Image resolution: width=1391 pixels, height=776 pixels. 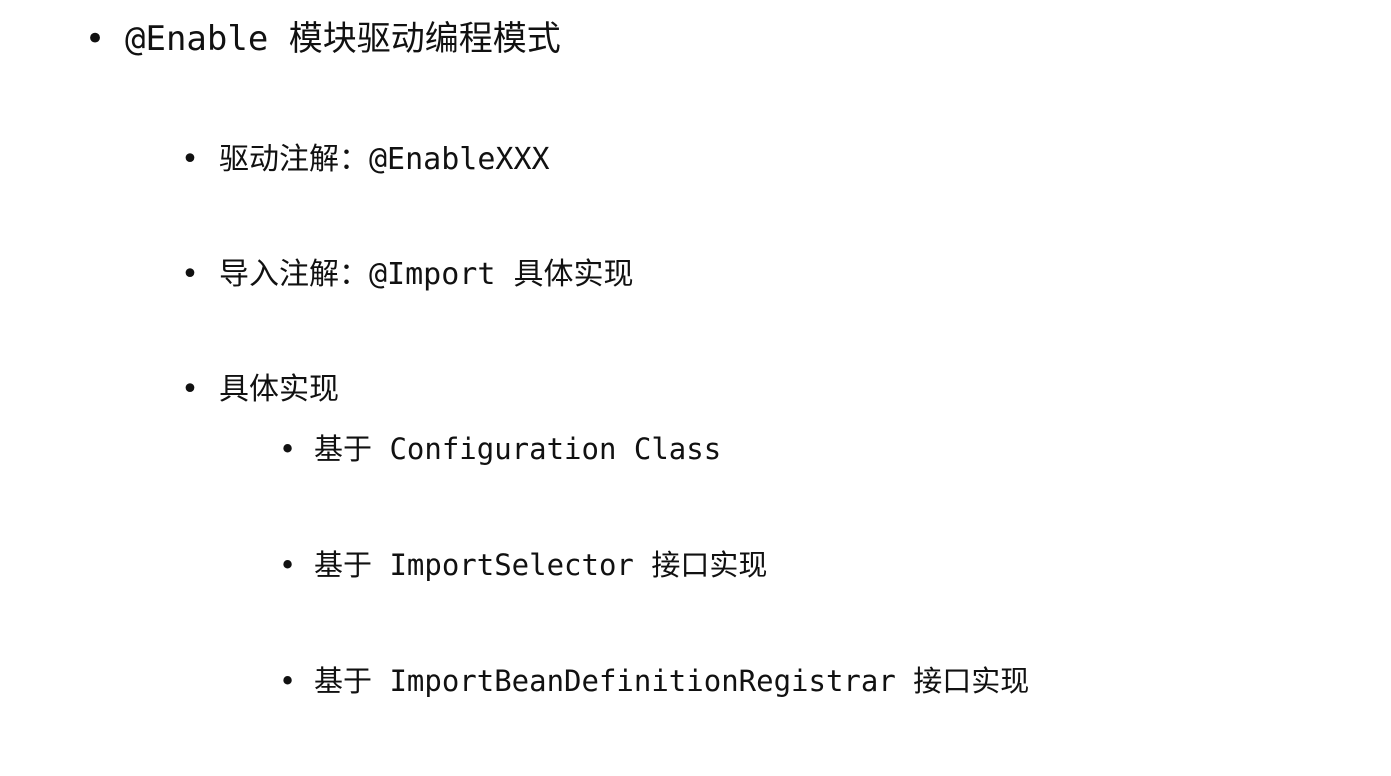 I want to click on list-item-level2: • 具体实现, so click(x=260, y=390).